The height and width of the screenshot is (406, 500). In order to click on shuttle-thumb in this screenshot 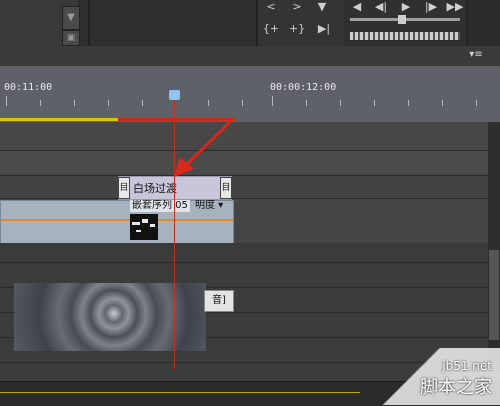, I will do `click(402, 19)`.